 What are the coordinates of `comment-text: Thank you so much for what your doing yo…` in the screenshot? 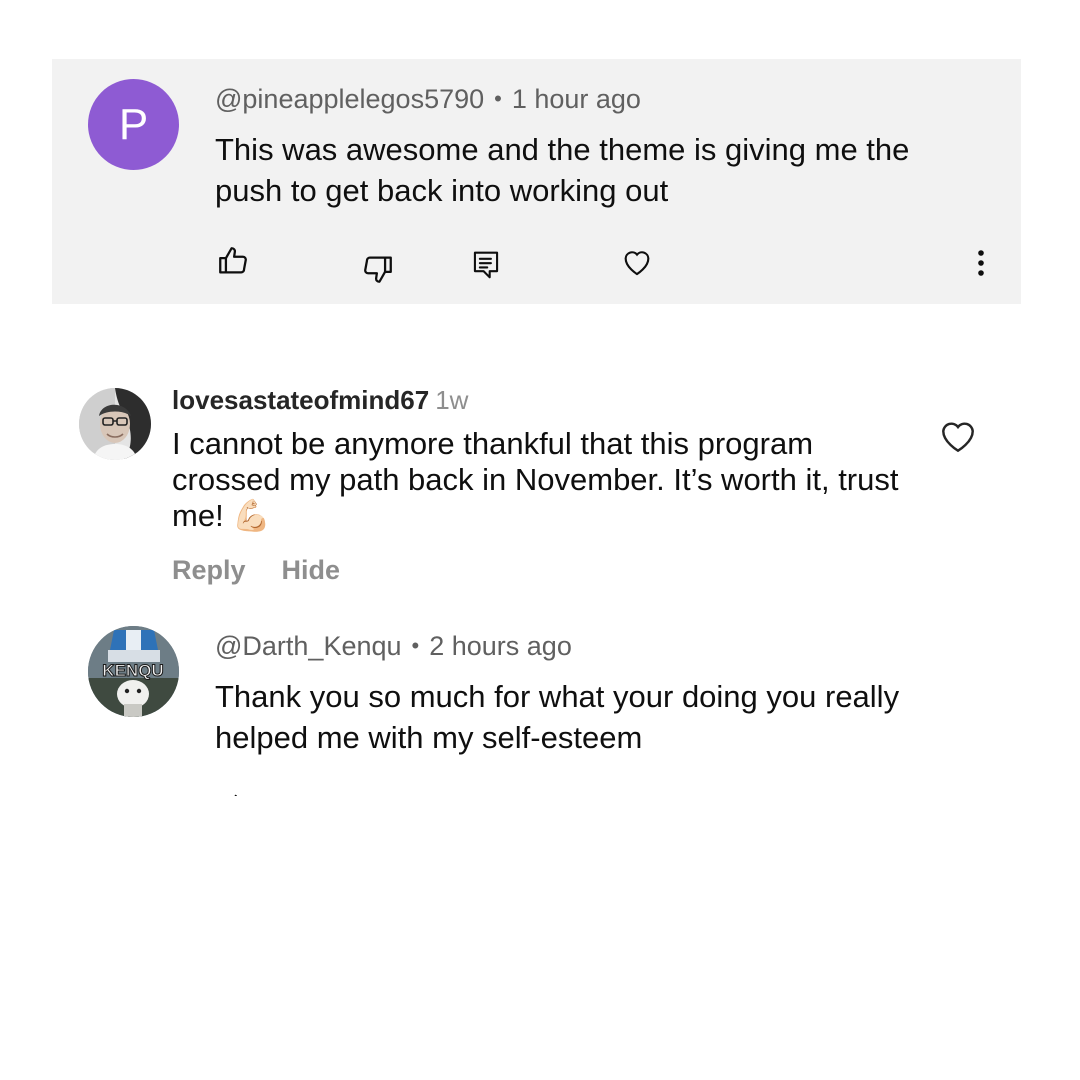 It's located at (557, 717).